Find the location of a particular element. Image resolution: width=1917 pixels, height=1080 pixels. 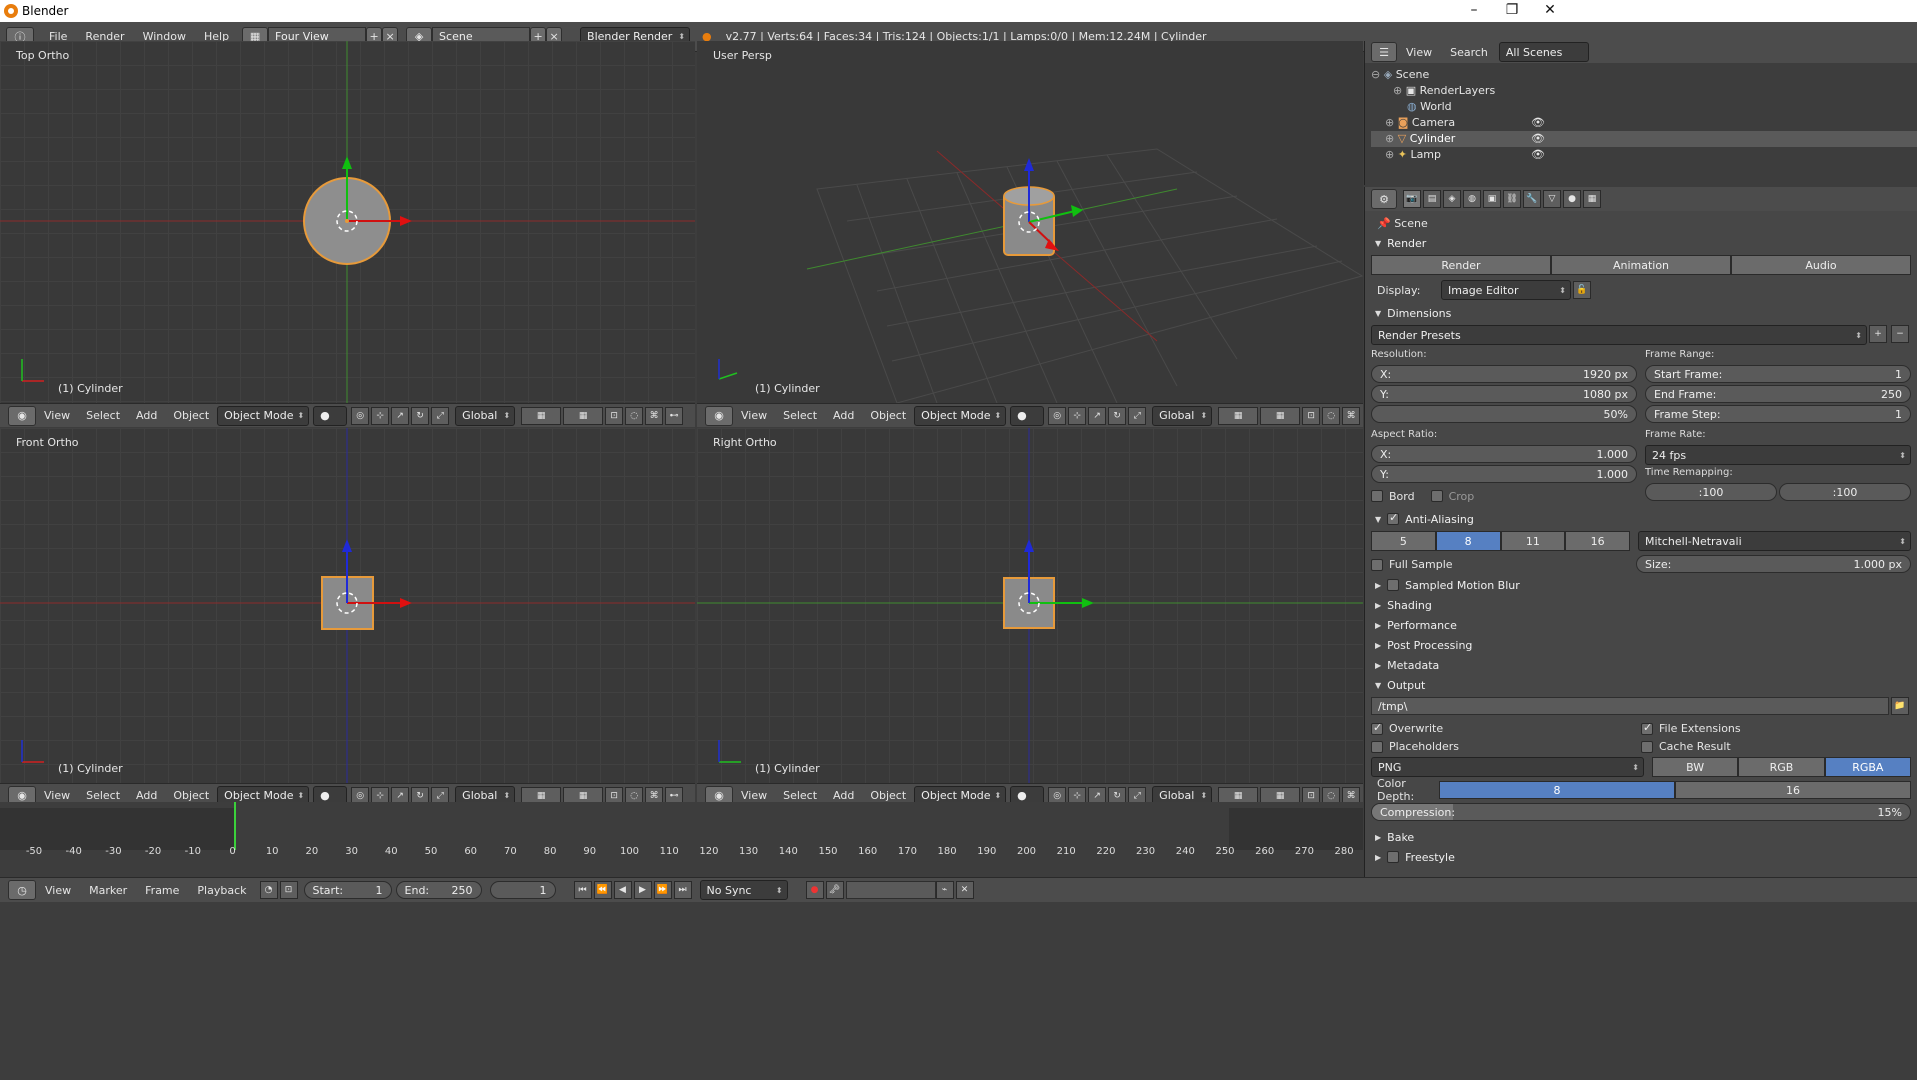

antialiasing-checkbox is located at coordinates (1393, 518).